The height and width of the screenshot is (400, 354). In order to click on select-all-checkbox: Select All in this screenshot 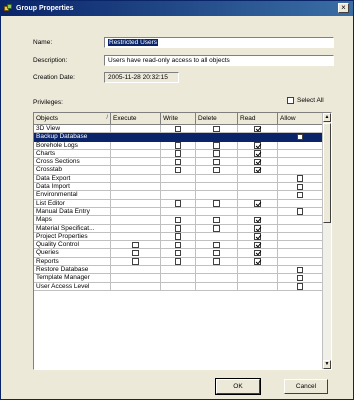, I will do `click(305, 100)`.